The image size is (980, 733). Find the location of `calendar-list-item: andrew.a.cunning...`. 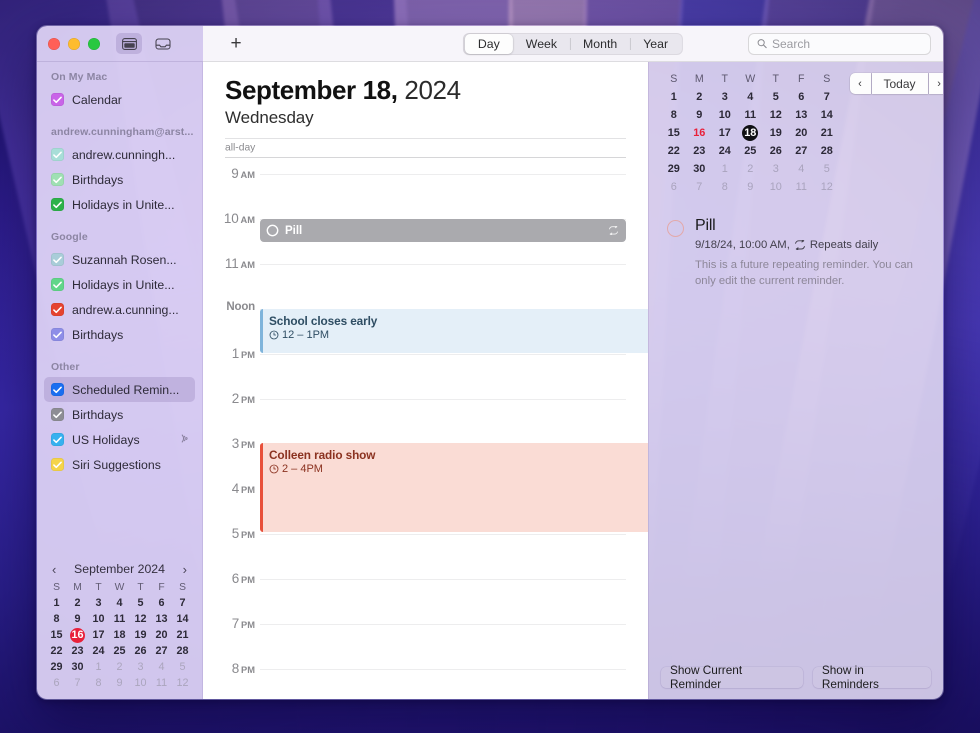

calendar-list-item: andrew.a.cunning... is located at coordinates (119, 309).